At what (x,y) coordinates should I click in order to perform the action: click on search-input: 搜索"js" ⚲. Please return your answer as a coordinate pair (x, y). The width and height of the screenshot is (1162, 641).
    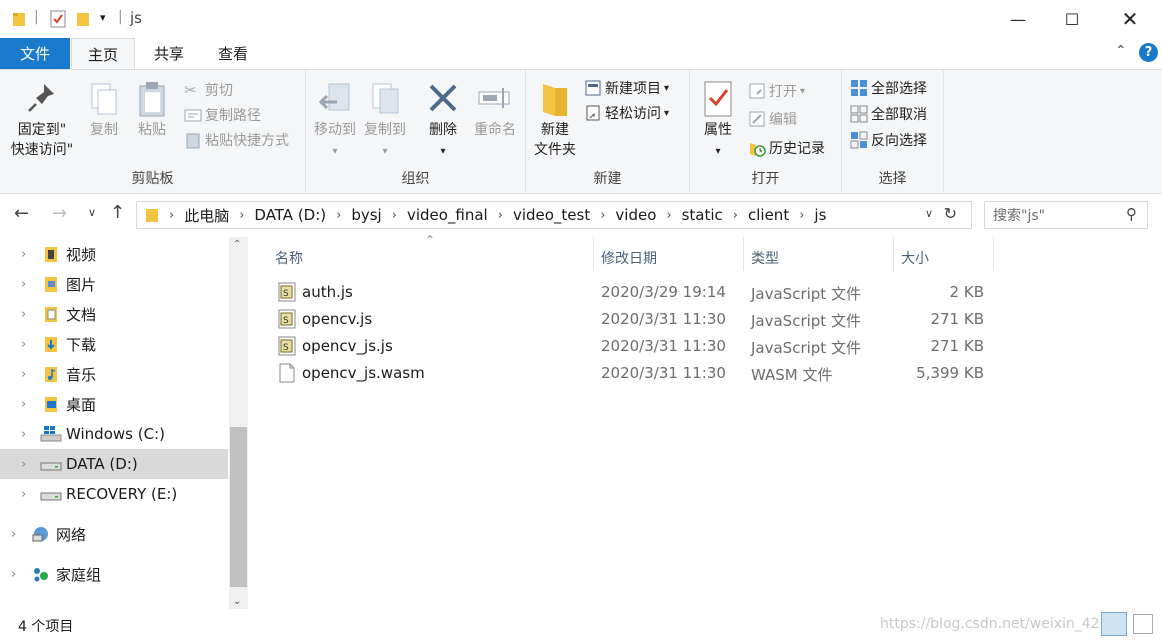
    Looking at the image, I should click on (1066, 215).